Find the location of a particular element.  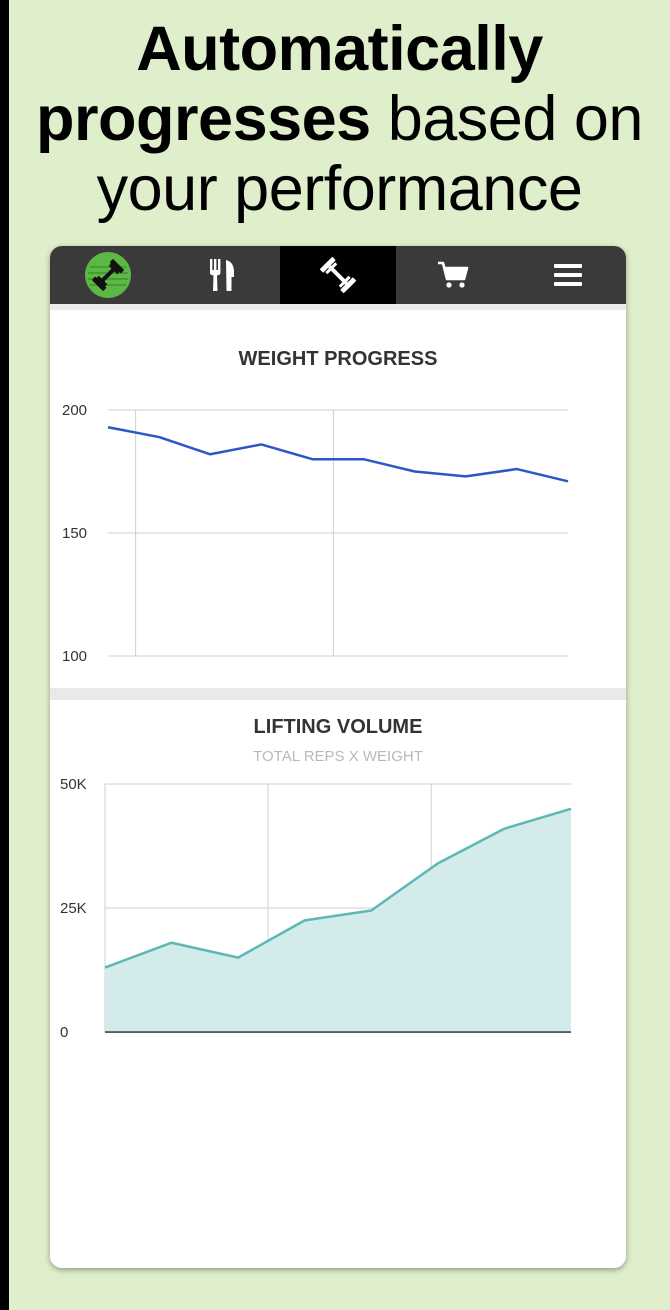

cart-icon is located at coordinates (453, 274).